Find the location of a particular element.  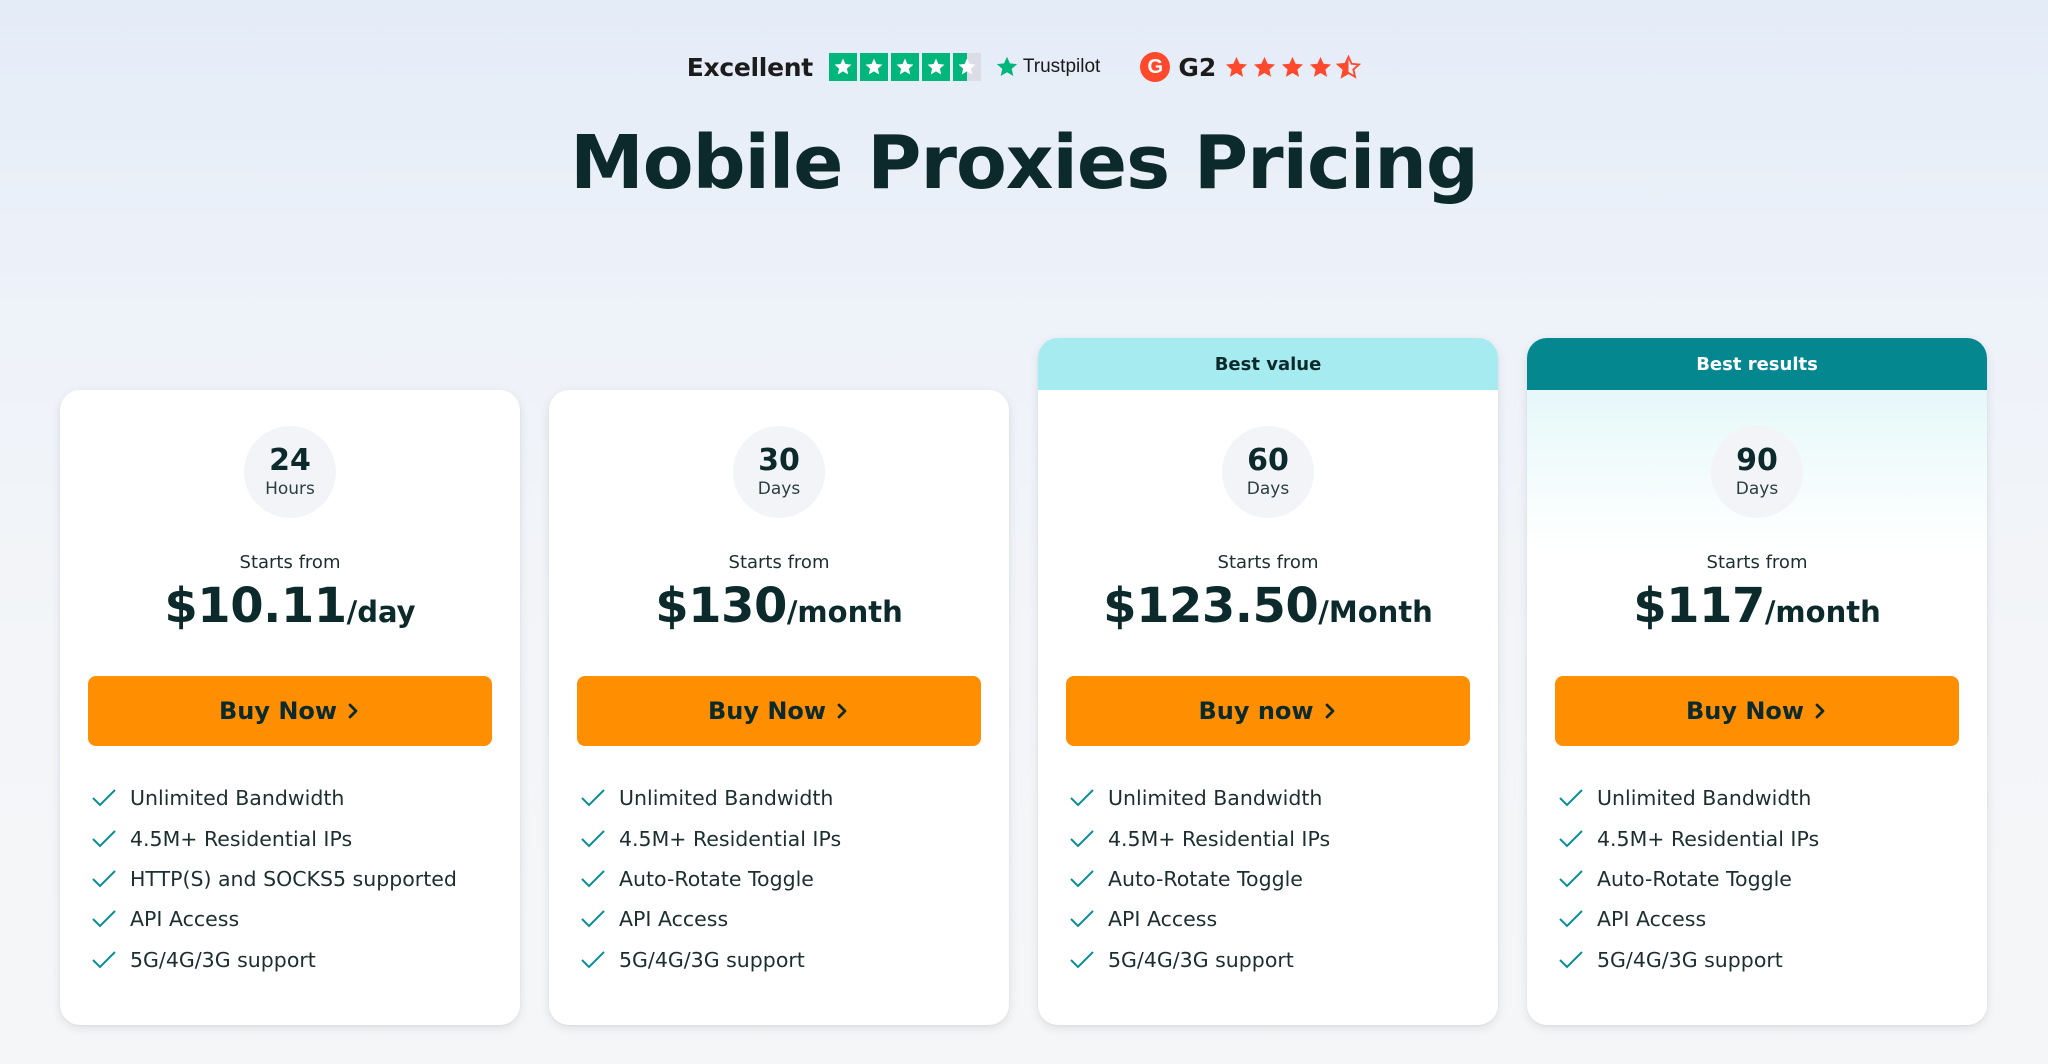

price: $117/month is located at coordinates (1757, 606).